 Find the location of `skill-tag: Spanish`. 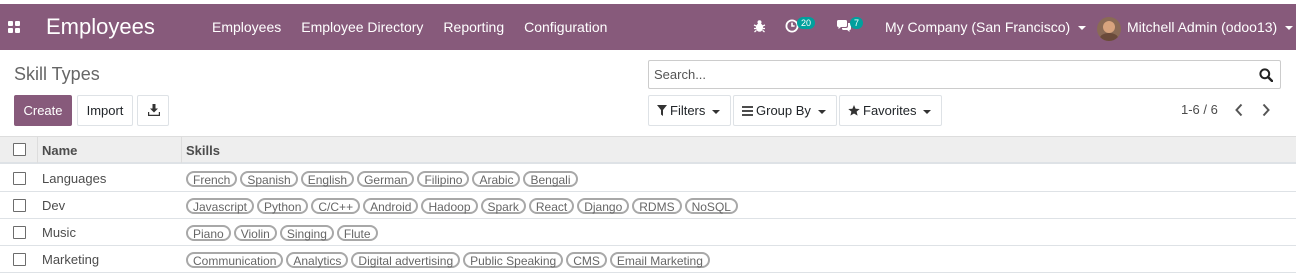

skill-tag: Spanish is located at coordinates (269, 179).